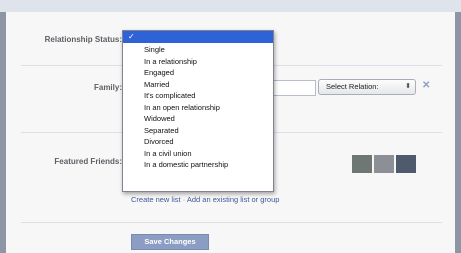 The height and width of the screenshot is (253, 461). Describe the element at coordinates (198, 85) in the screenshot. I see `option-married: Married` at that location.